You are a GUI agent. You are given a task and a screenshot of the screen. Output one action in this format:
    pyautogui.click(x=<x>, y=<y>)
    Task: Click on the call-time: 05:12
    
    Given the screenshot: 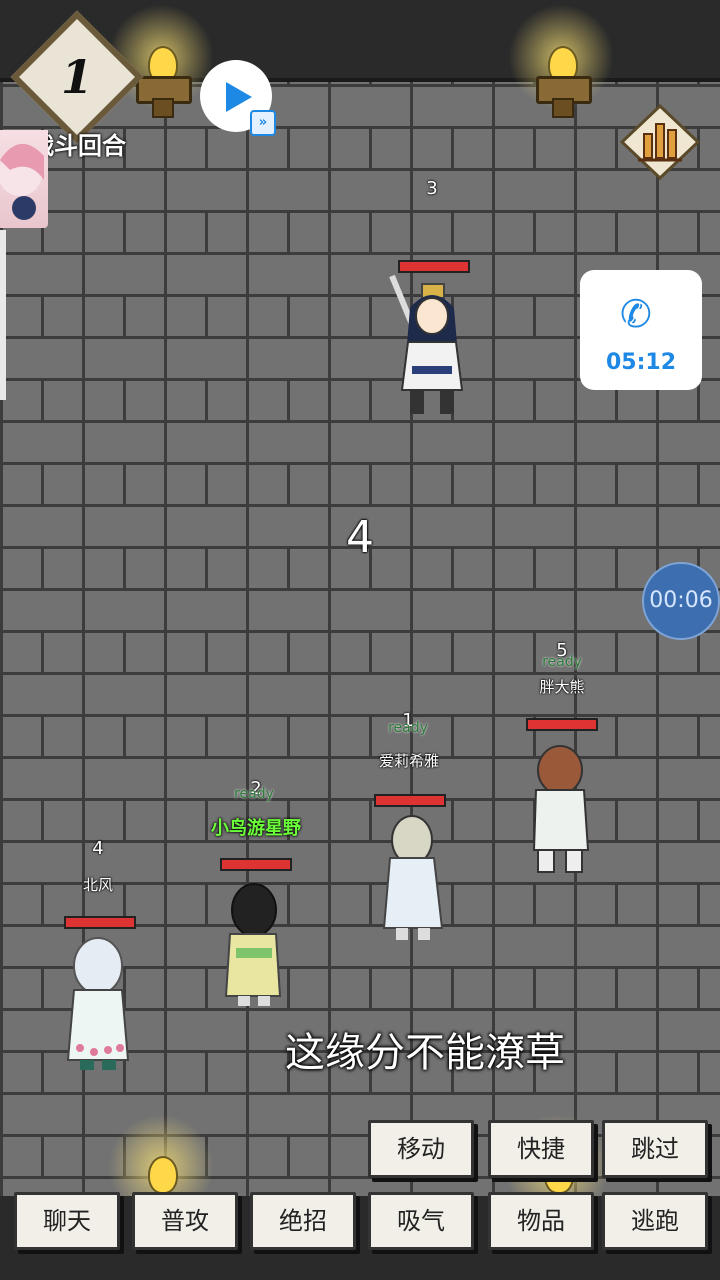 What is the action you would take?
    pyautogui.click(x=641, y=362)
    